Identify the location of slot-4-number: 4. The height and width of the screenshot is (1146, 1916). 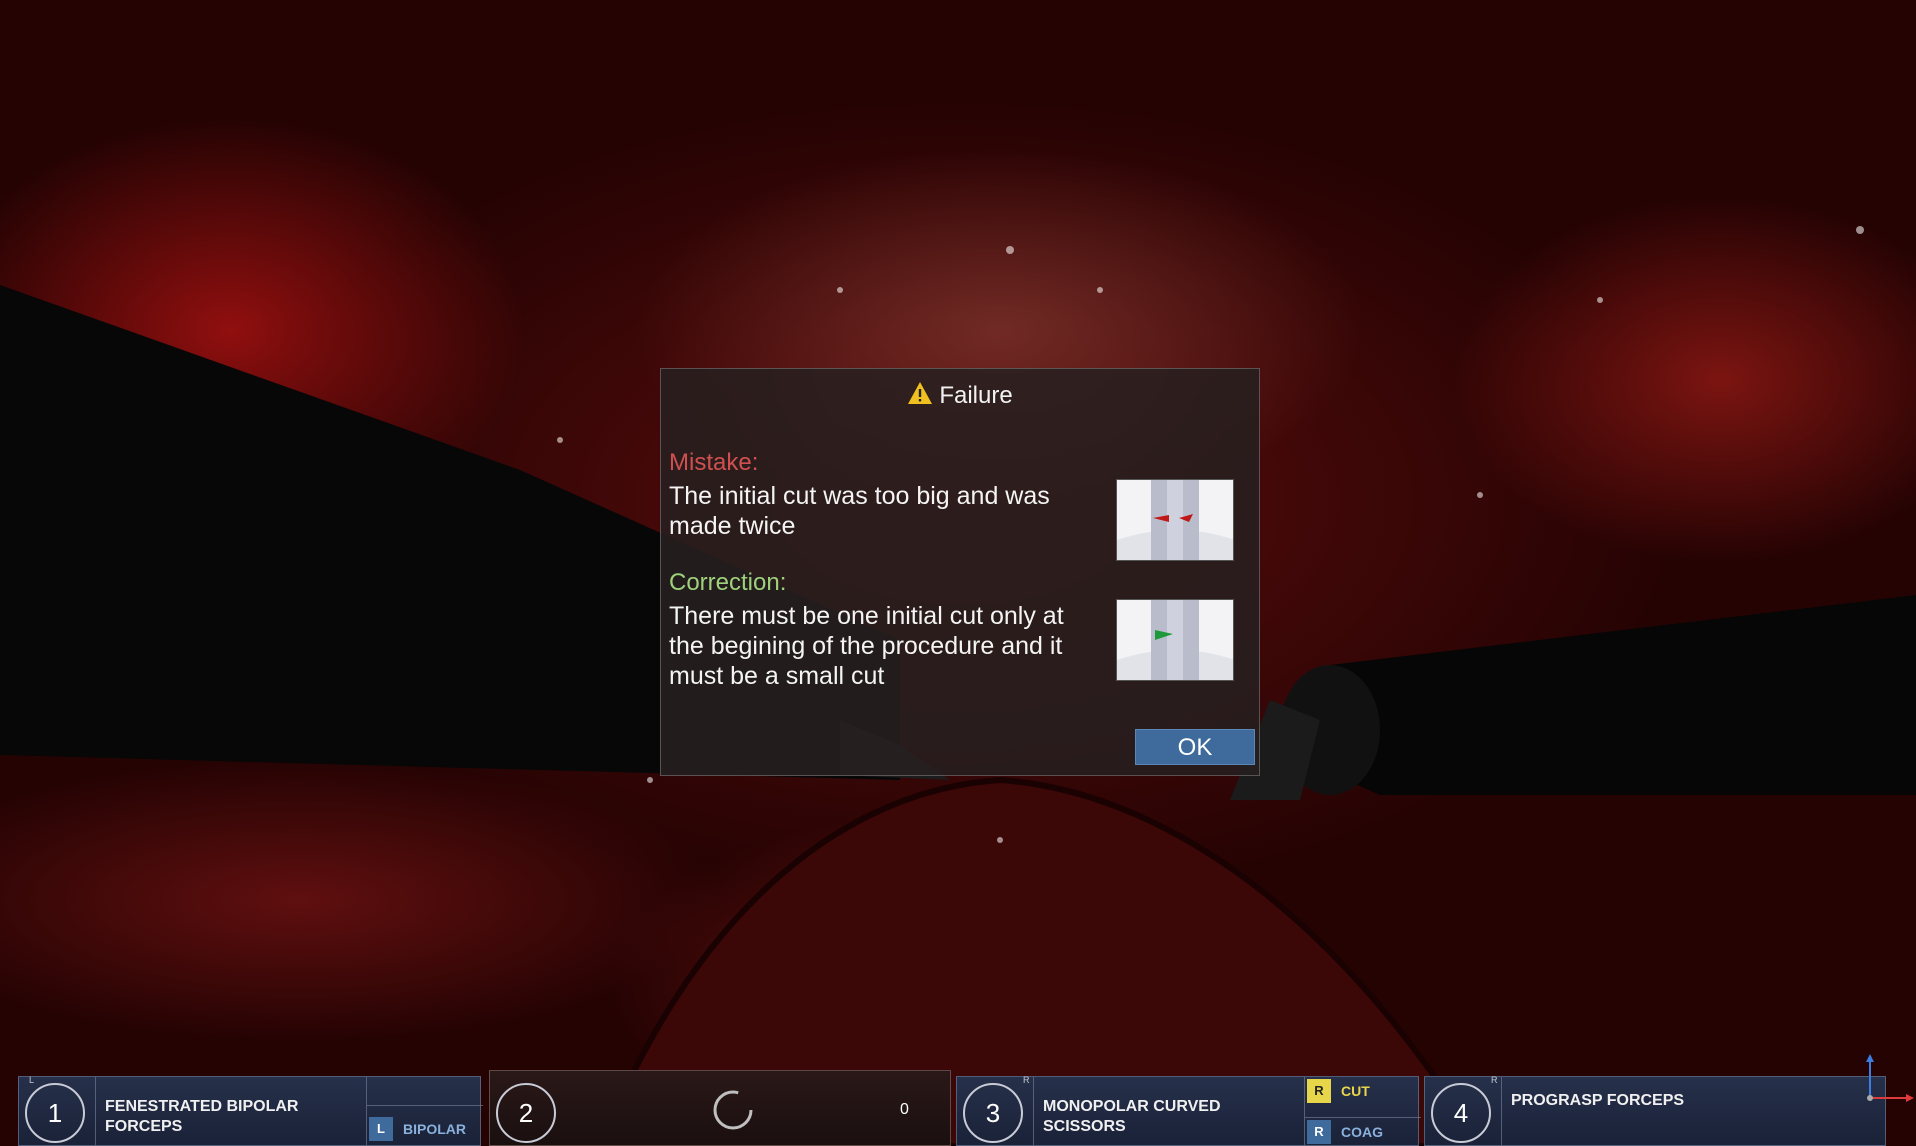
(1461, 1113).